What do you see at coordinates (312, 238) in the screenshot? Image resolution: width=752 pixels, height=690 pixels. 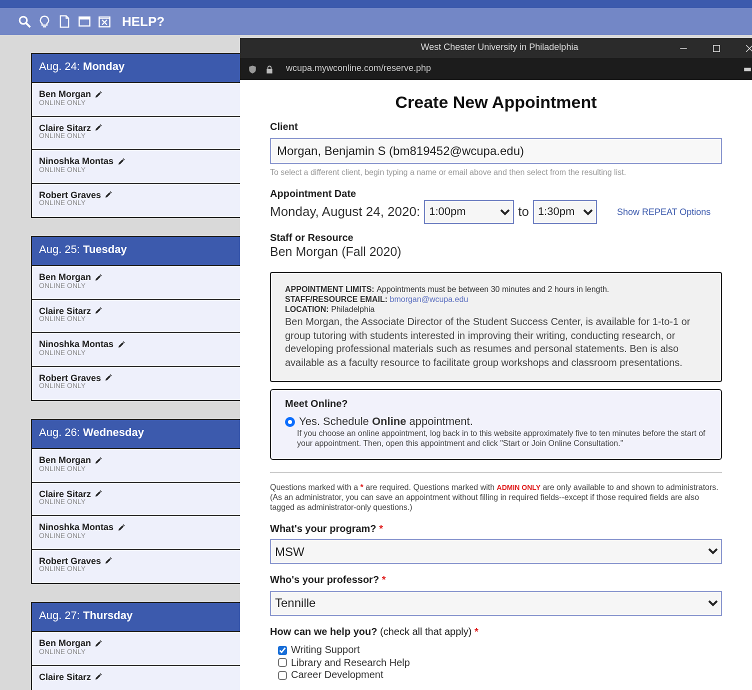 I see `field-label: Staff or Resource` at bounding box center [312, 238].